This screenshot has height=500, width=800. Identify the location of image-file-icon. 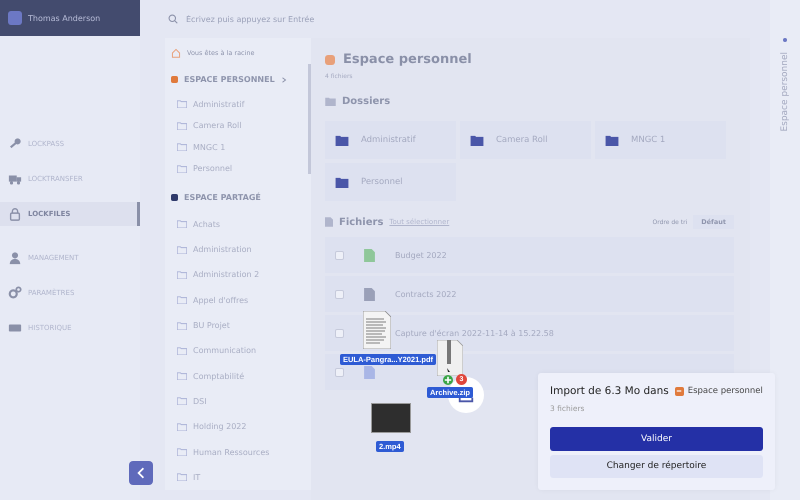
(369, 372).